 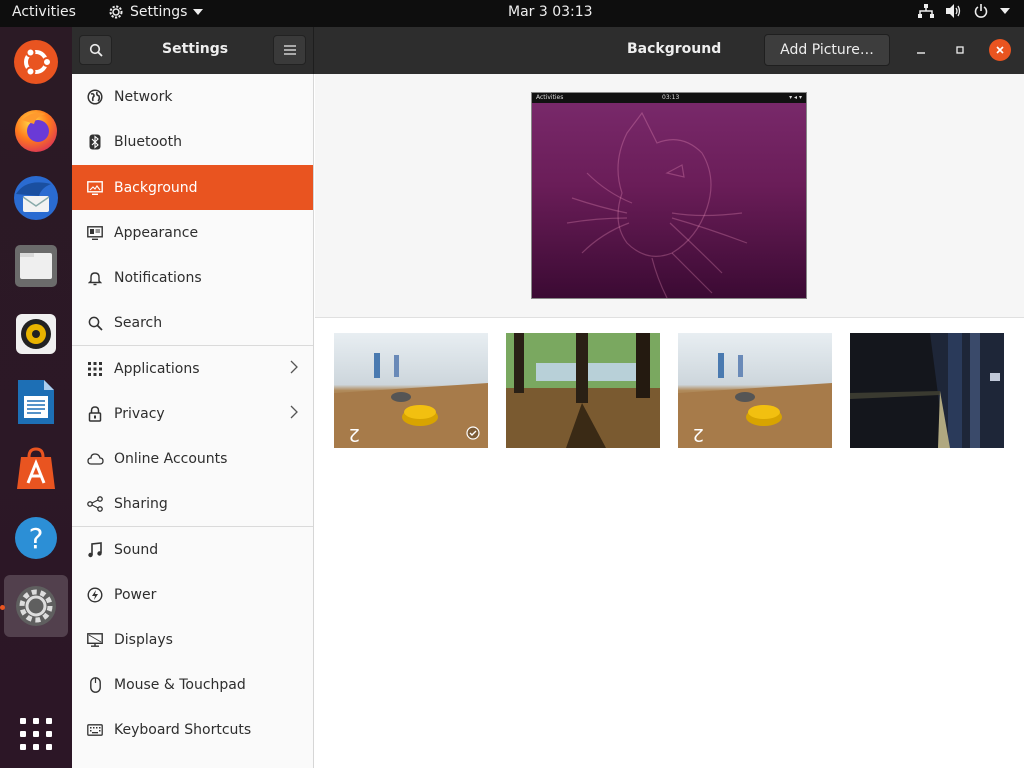 I want to click on dock-software, so click(x=36, y=470).